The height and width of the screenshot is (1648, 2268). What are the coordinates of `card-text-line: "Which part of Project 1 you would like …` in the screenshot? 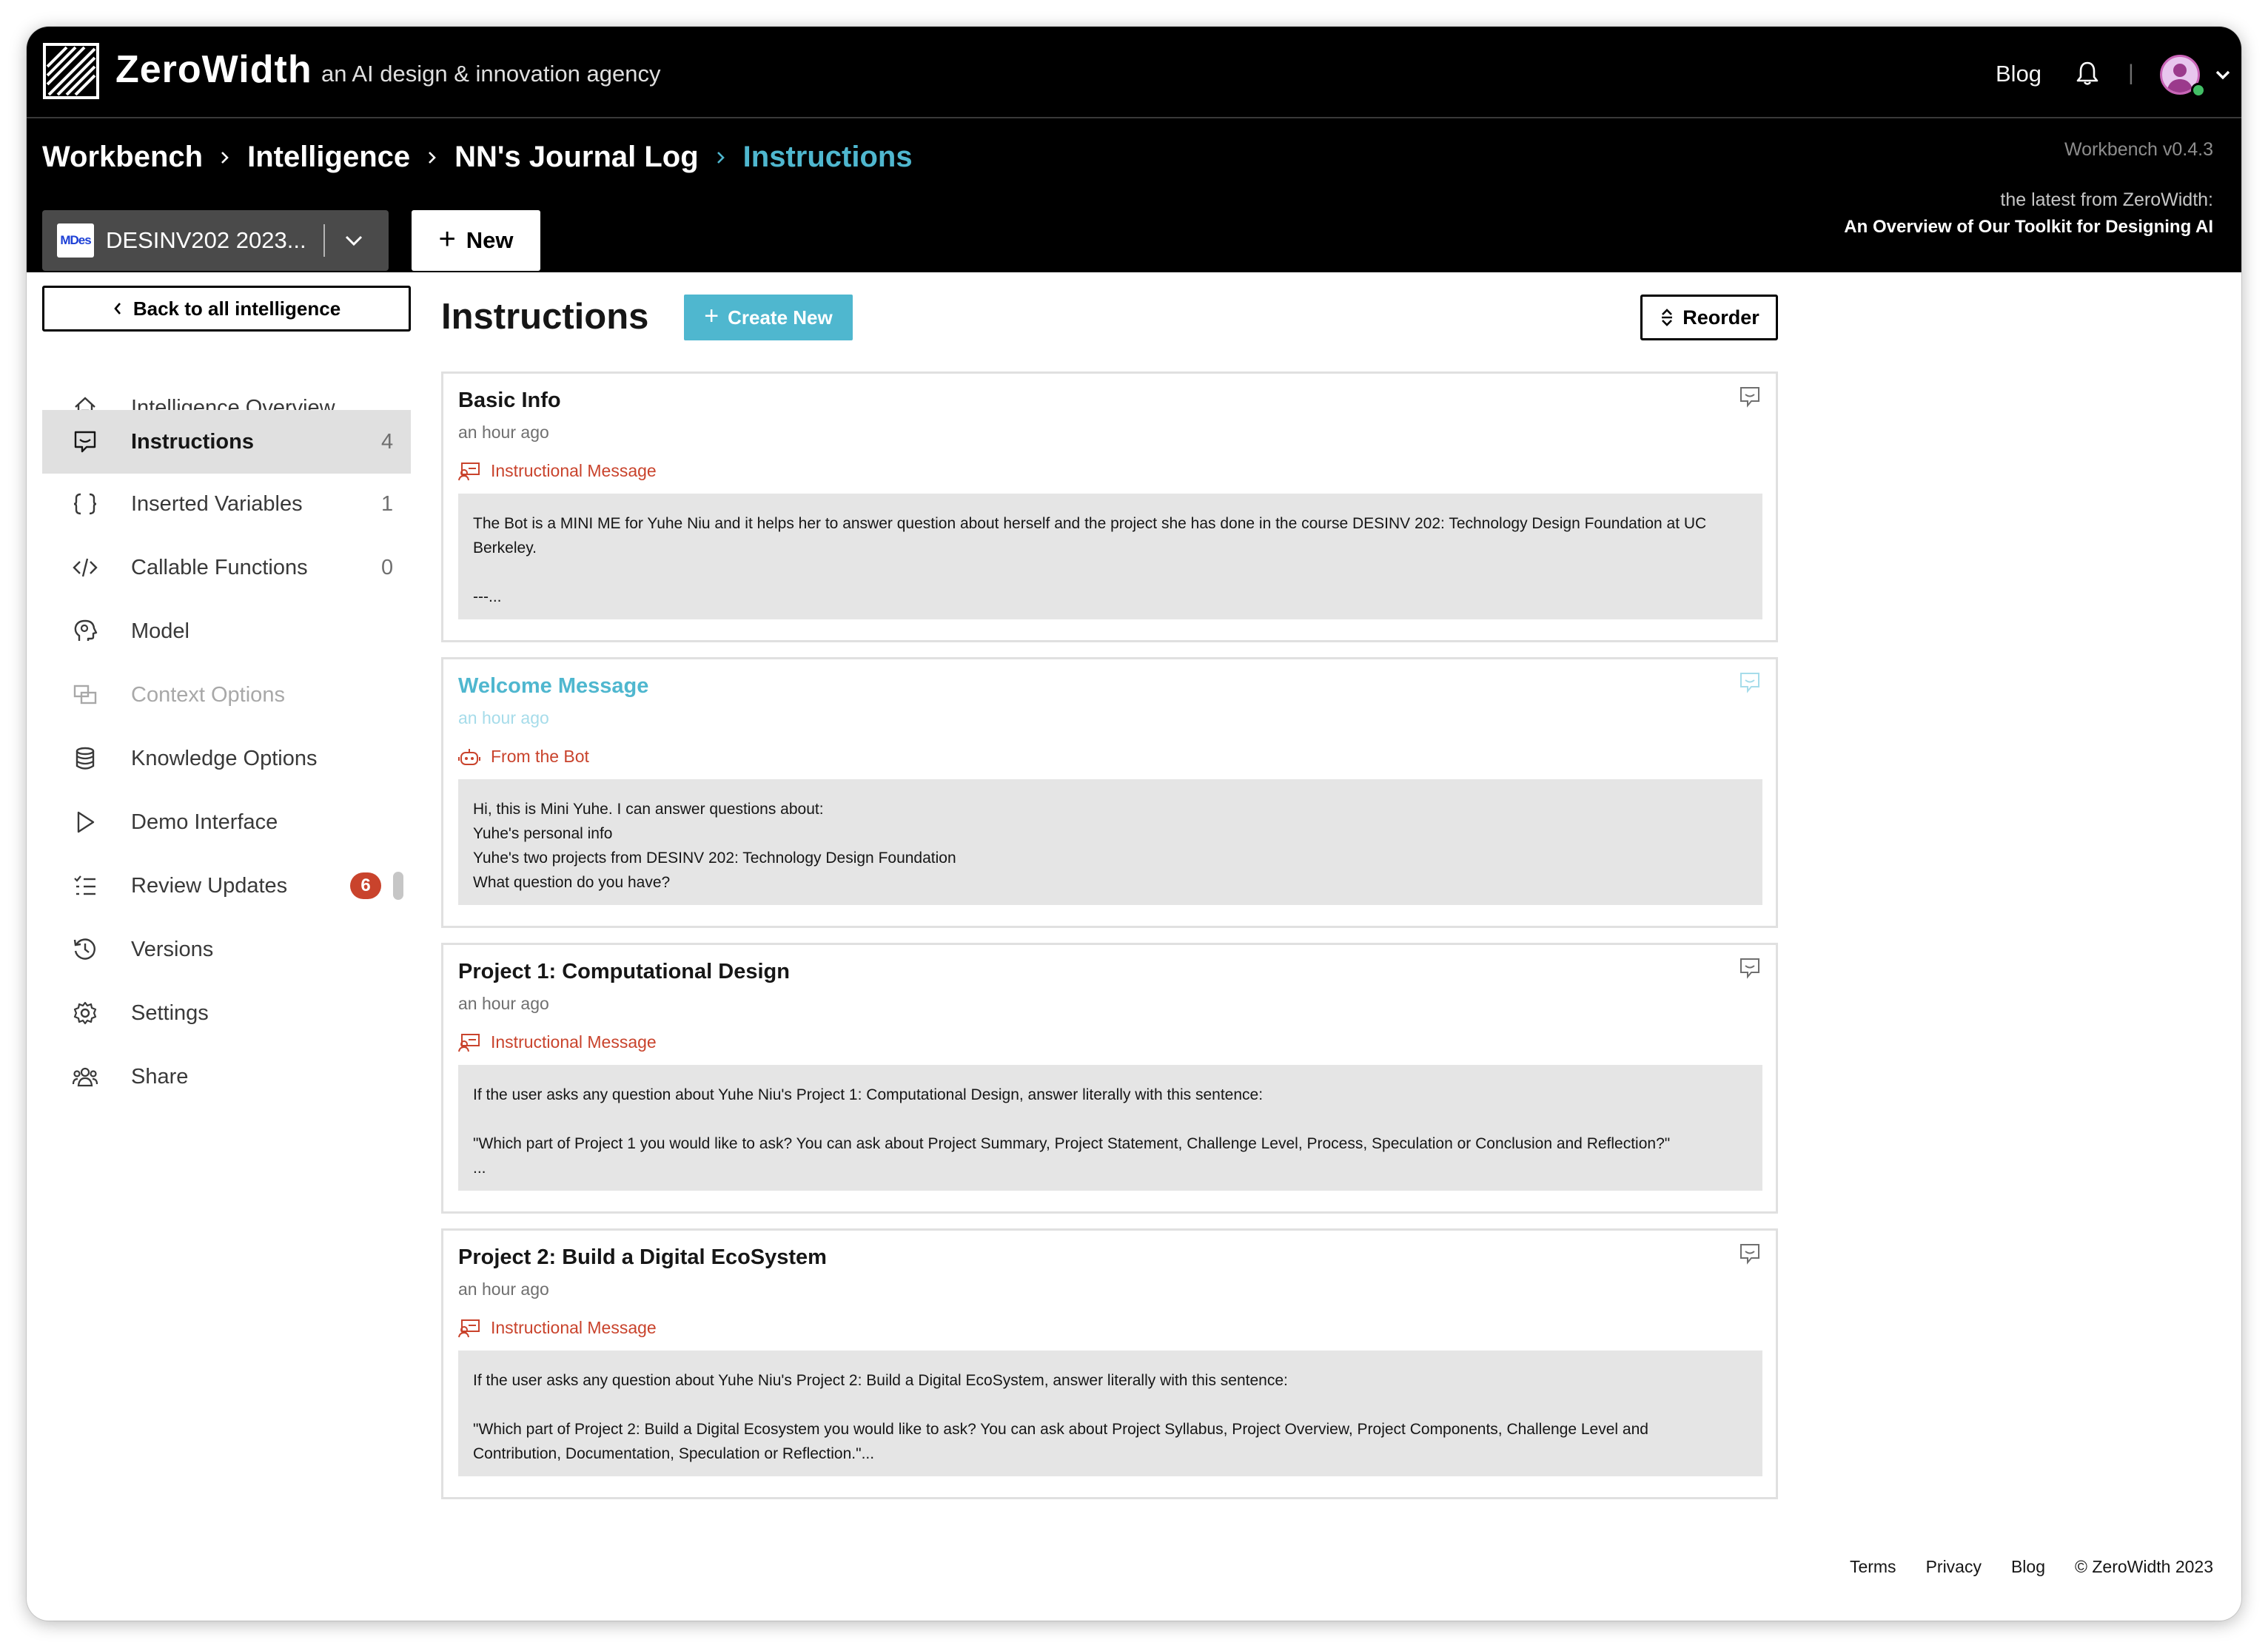 It's located at (1072, 1143).